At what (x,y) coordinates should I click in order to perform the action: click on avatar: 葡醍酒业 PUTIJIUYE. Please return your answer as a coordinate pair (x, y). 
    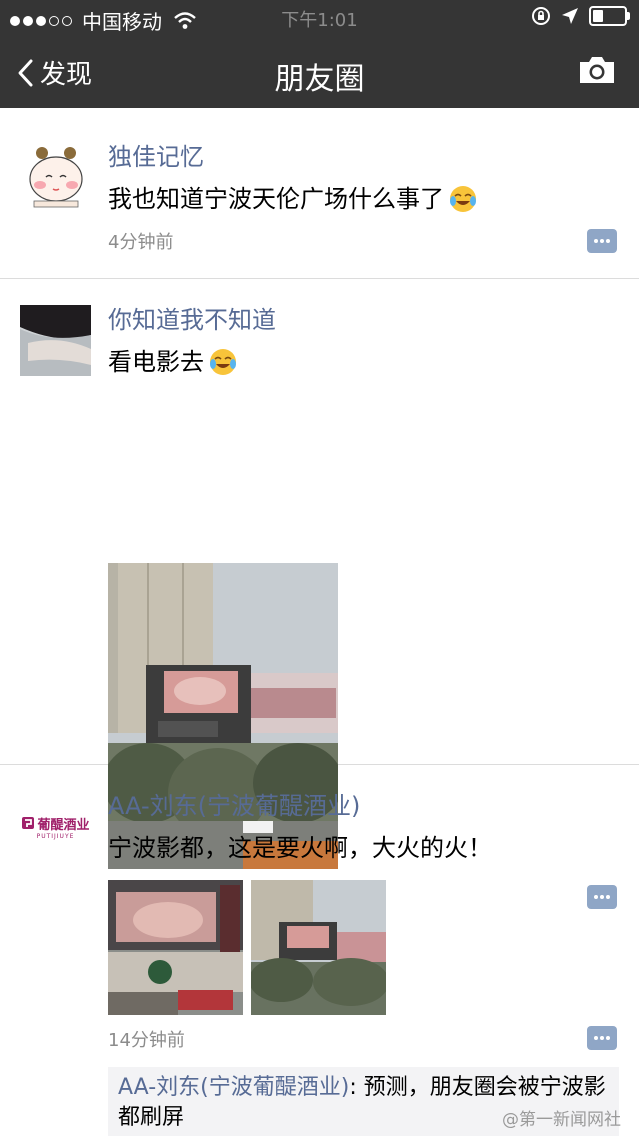
    Looking at the image, I should click on (55, 826).